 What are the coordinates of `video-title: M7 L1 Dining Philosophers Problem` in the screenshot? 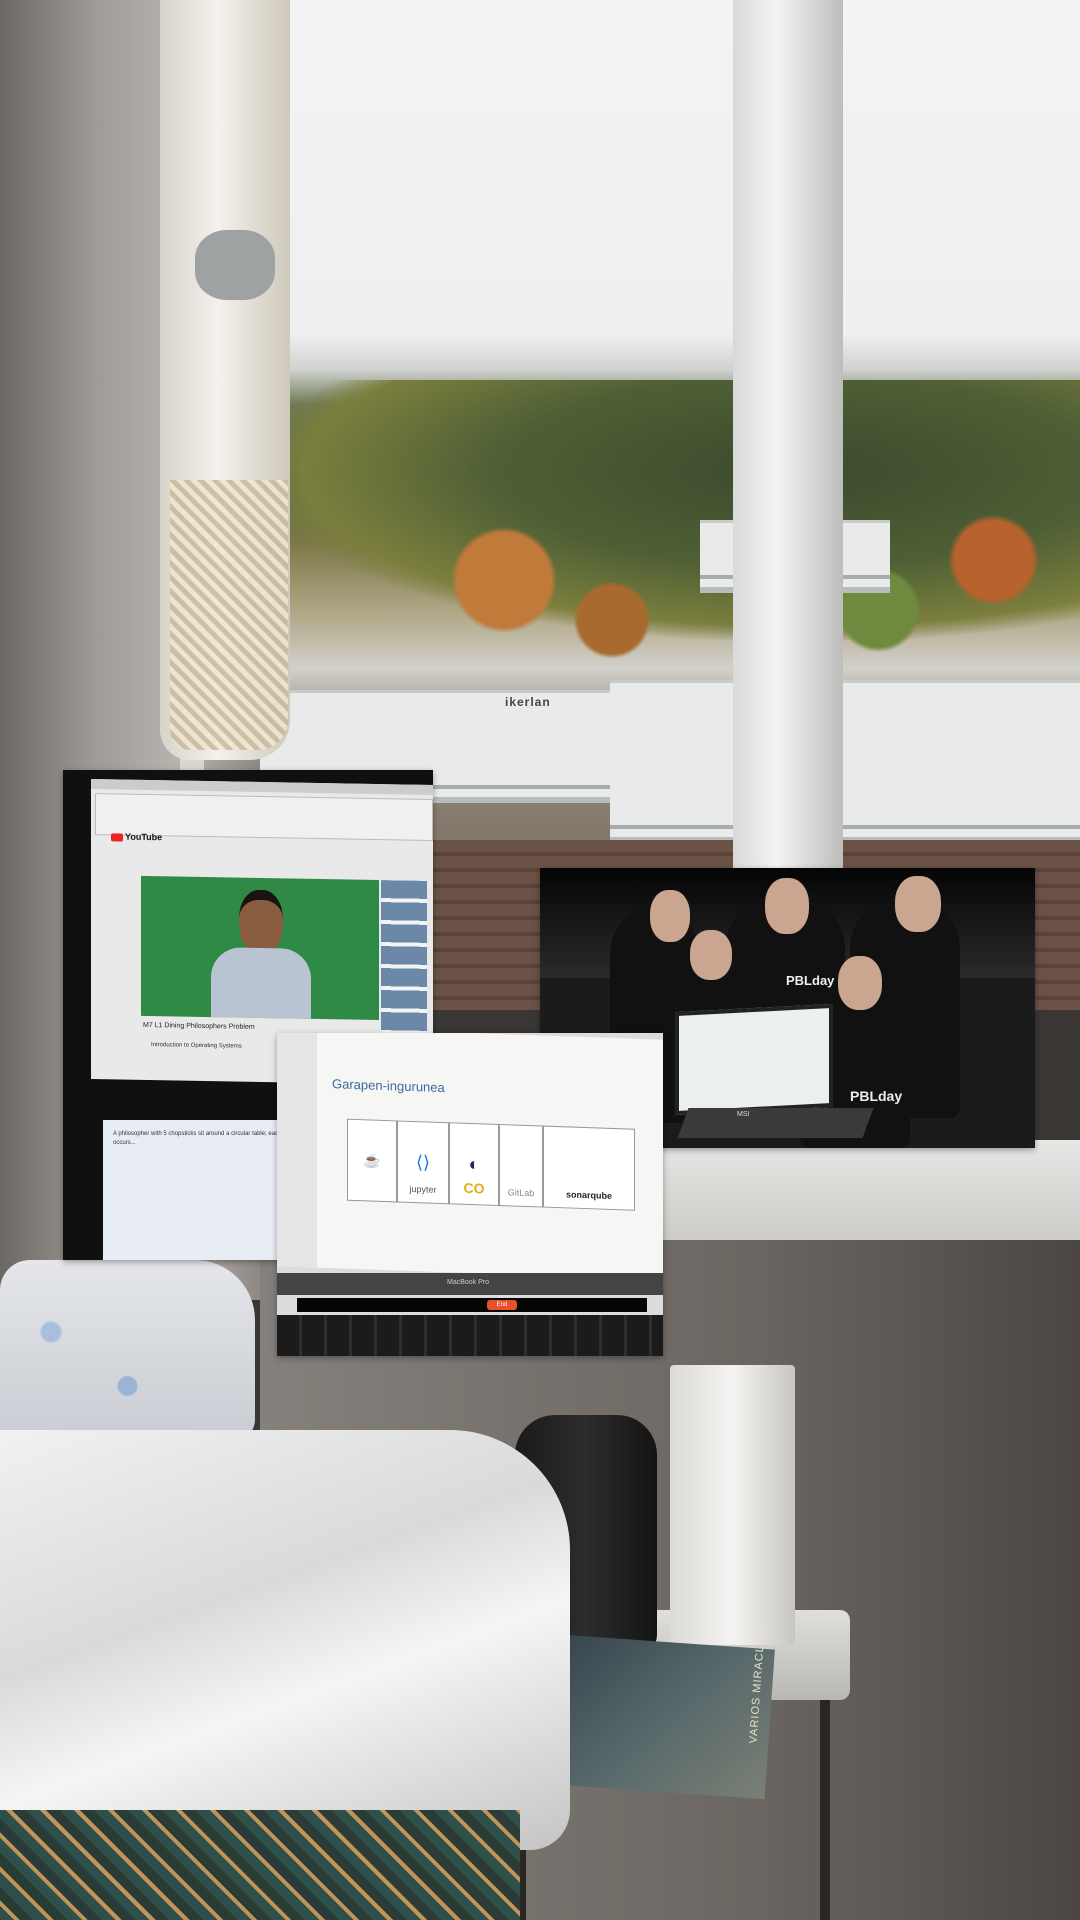 It's located at (199, 1026).